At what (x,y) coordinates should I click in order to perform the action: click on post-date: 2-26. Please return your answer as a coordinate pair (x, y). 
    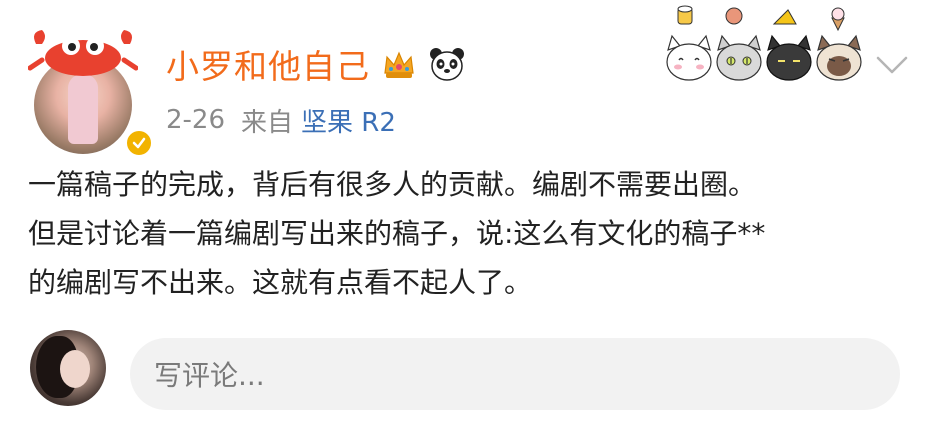
    Looking at the image, I should click on (196, 120).